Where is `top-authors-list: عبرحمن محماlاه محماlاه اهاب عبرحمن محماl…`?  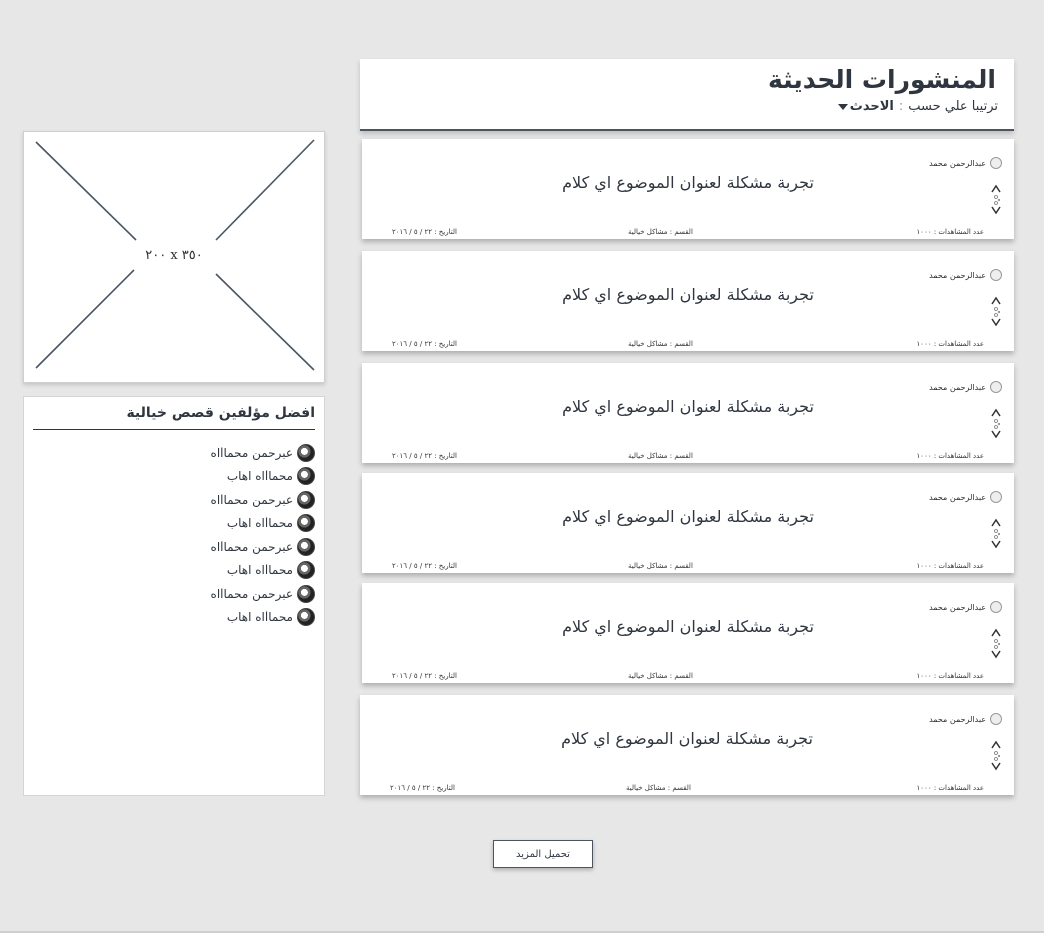 top-authors-list: عبرحمن محماlاه محماlاه اهاب عبرحمن محماl… is located at coordinates (263, 535).